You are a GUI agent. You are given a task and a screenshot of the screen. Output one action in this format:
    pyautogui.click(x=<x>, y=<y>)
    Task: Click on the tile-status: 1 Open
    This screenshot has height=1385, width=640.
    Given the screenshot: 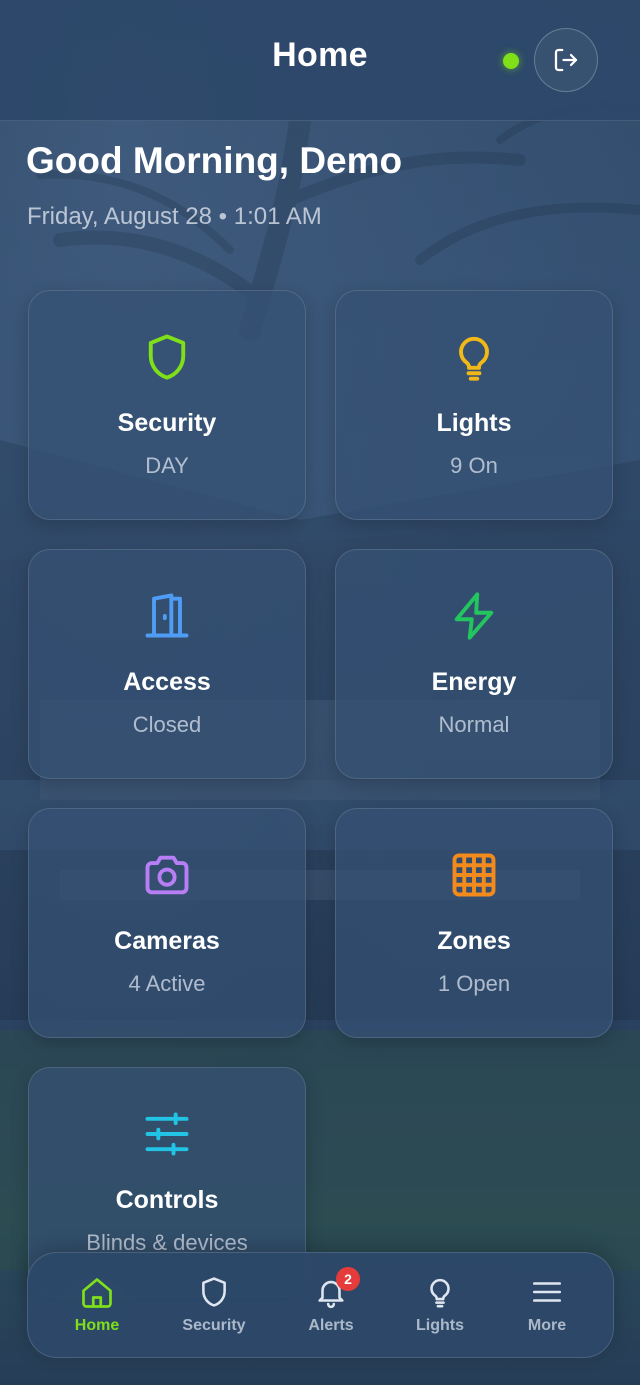 What is the action you would take?
    pyautogui.click(x=474, y=983)
    